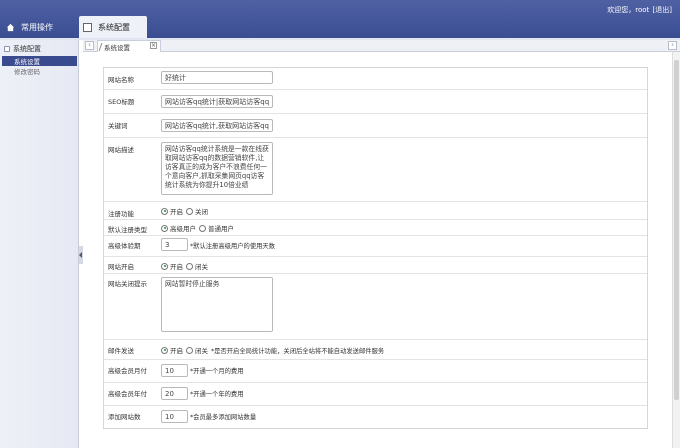 This screenshot has height=448, width=680. I want to click on type-normal-radio: 普通用户, so click(216, 228).